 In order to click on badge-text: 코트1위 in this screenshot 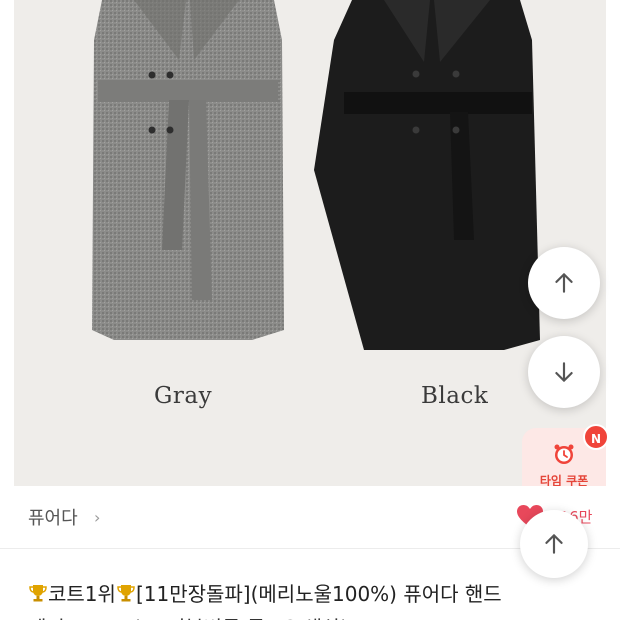, I will do `click(82, 594)`.